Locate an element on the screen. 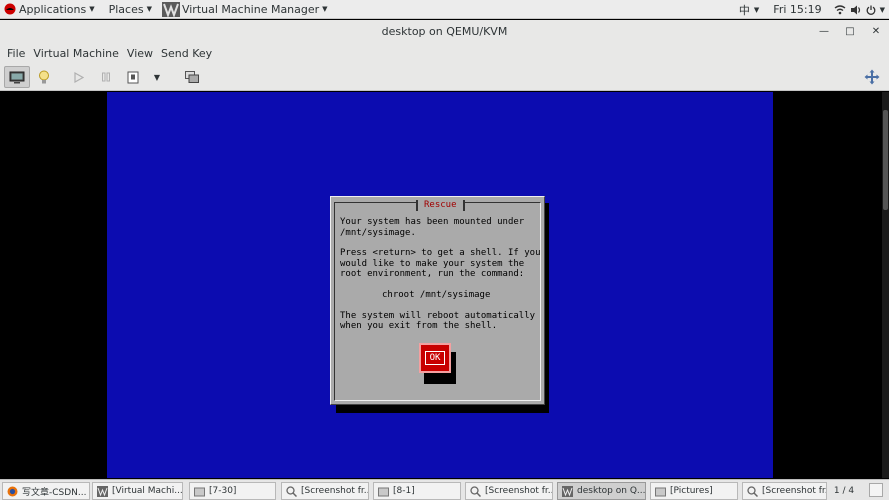 The image size is (889, 500). console-button is located at coordinates (17, 77).